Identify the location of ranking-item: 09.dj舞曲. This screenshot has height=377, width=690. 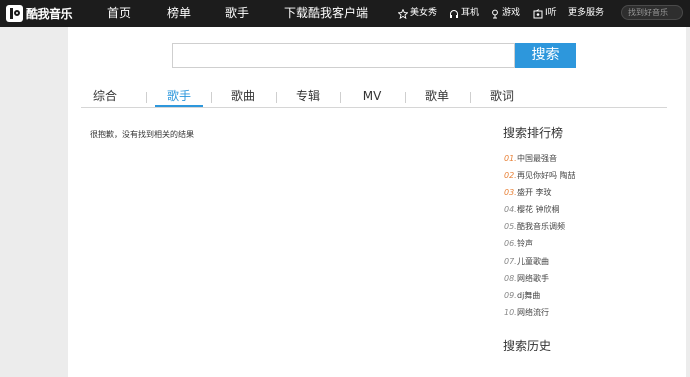
(584, 295).